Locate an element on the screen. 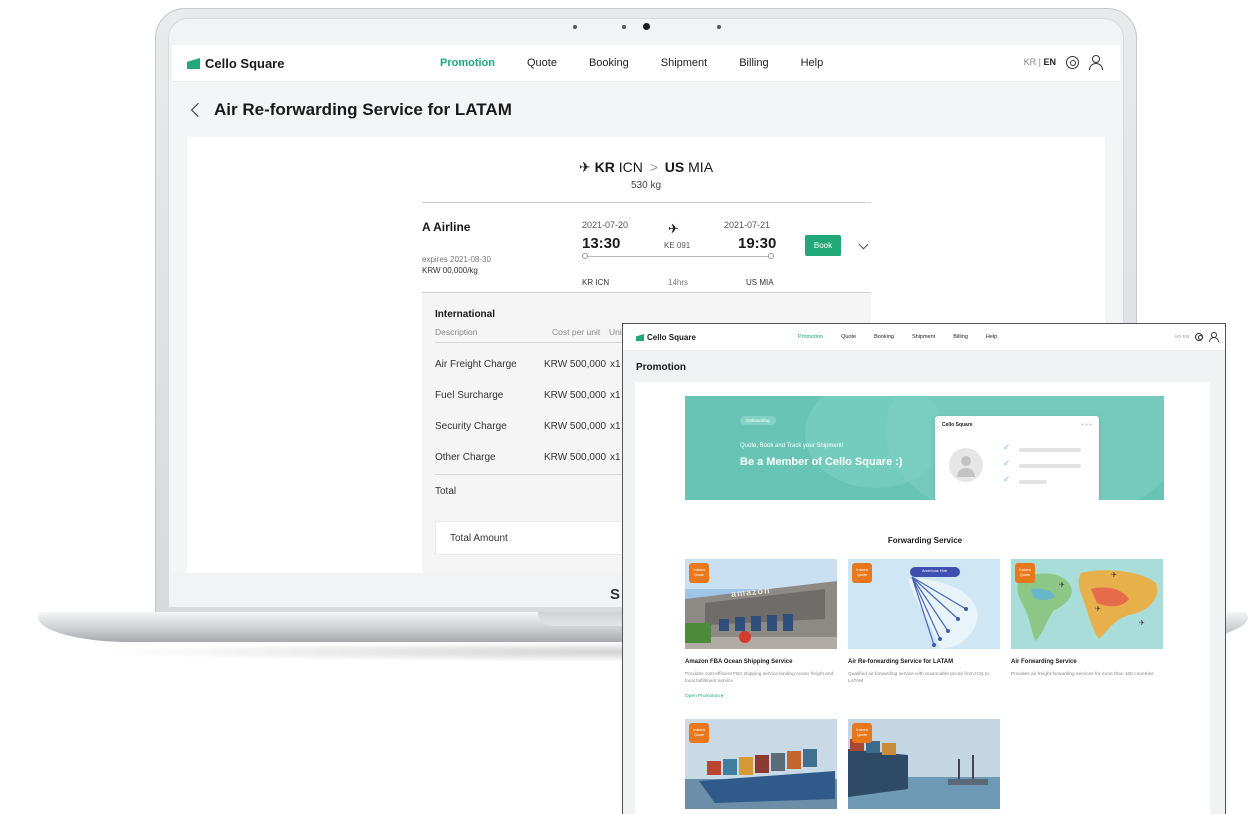  dest-country: US is located at coordinates (674, 167).